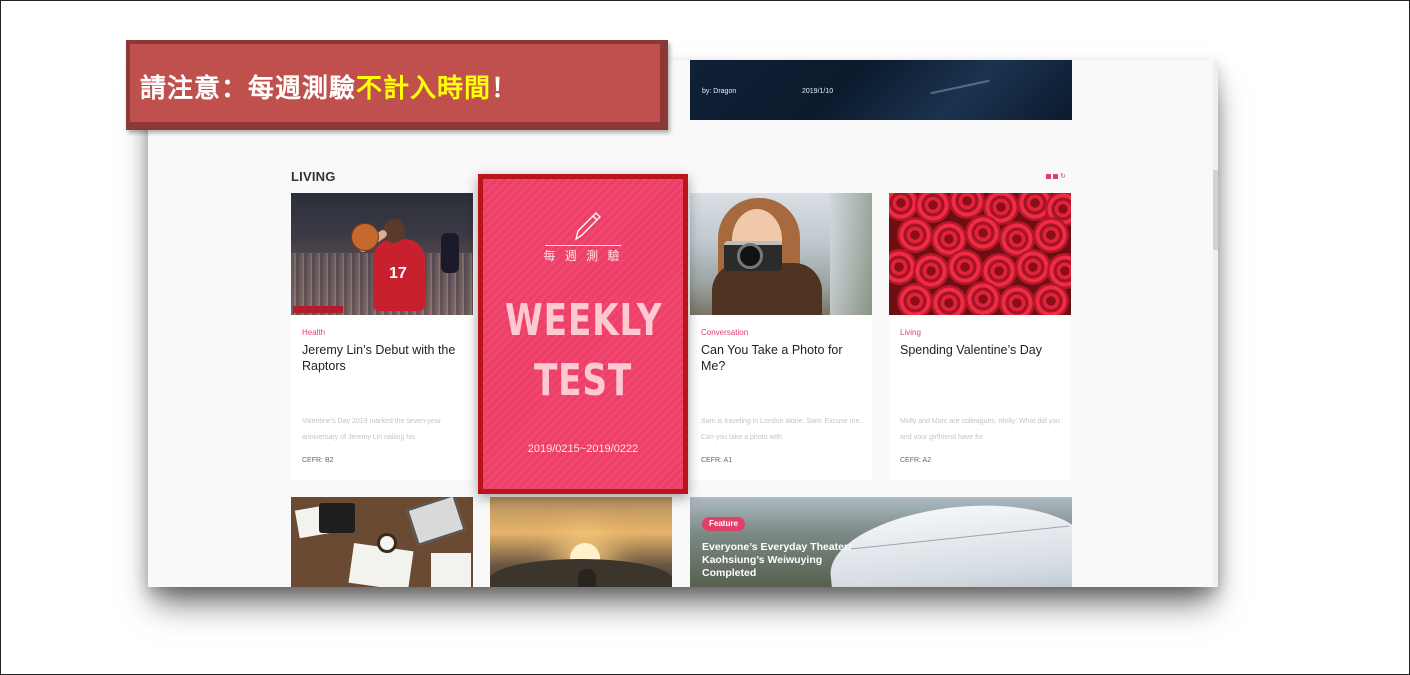 This screenshot has height=675, width=1410. I want to click on article-image-roses, so click(980, 254).